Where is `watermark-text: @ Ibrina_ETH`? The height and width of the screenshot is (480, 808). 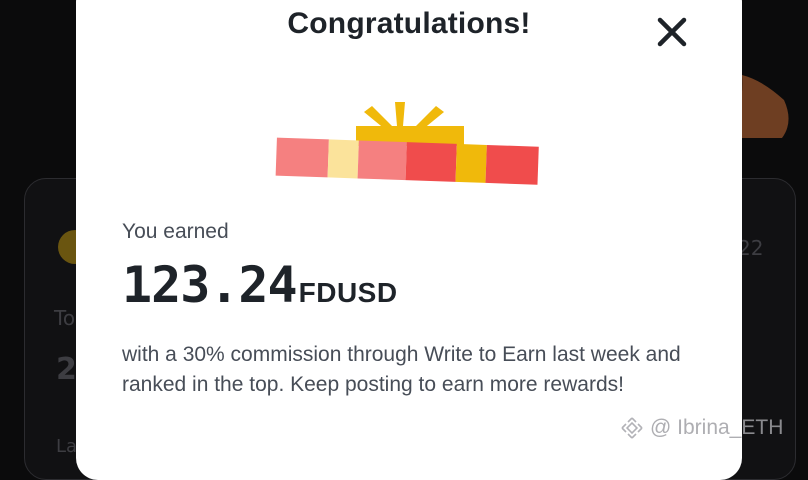
watermark-text: @ Ibrina_ETH is located at coordinates (717, 427).